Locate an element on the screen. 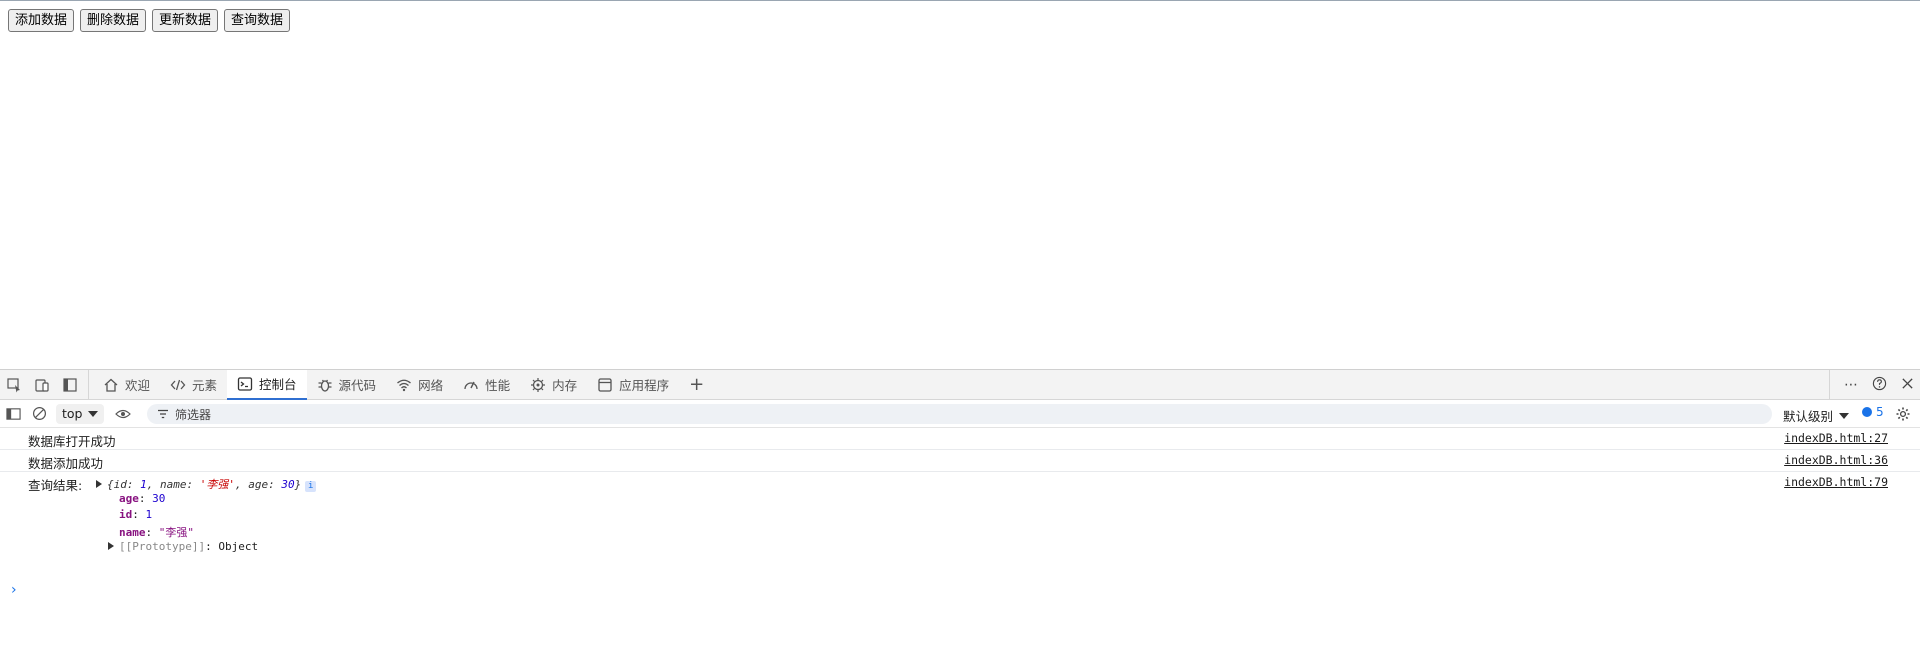  more-options-icon: ⋯ is located at coordinates (1851, 385).